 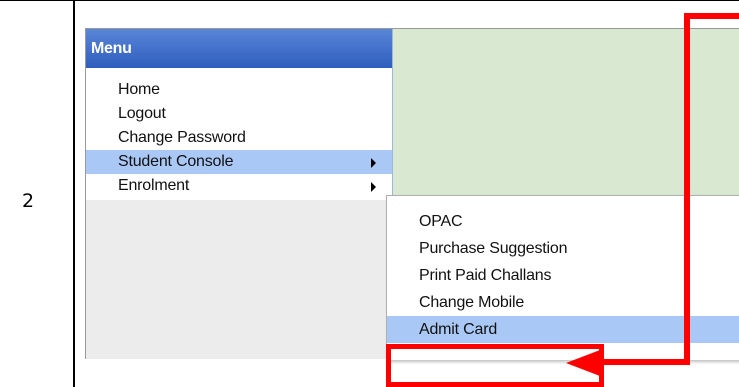 I want to click on menu-item-logout: Logout, so click(x=239, y=114).